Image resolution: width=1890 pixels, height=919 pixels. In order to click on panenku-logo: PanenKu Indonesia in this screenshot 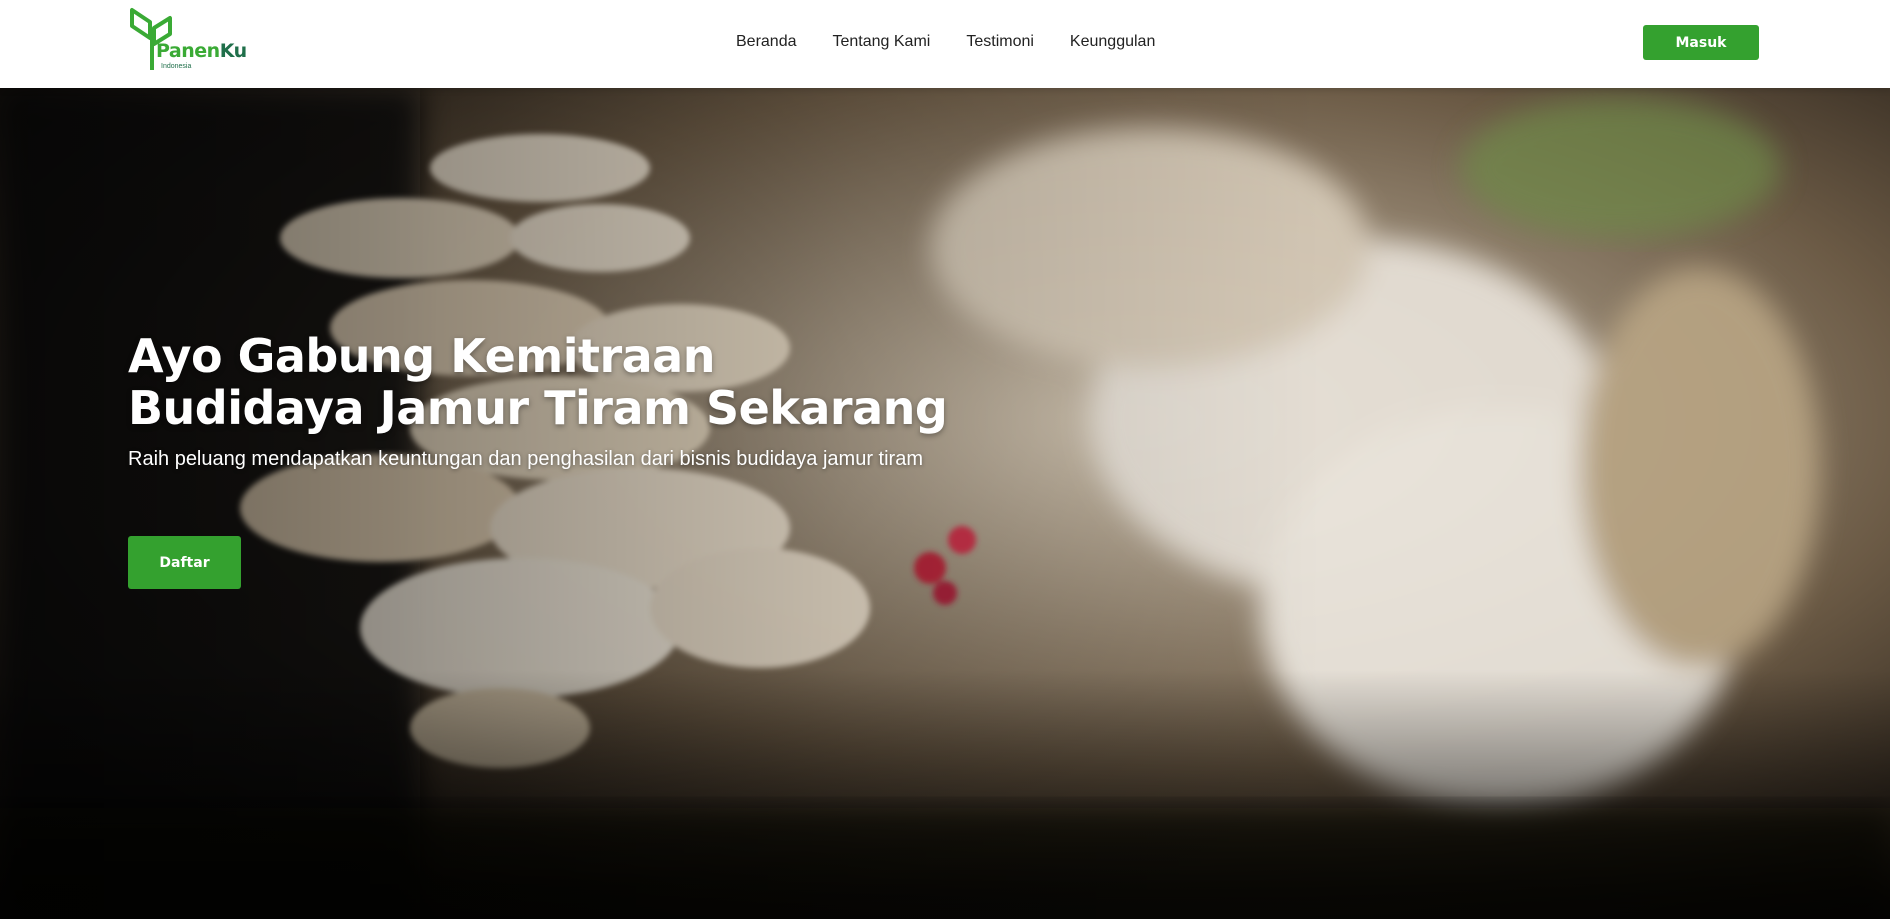, I will do `click(188, 40)`.